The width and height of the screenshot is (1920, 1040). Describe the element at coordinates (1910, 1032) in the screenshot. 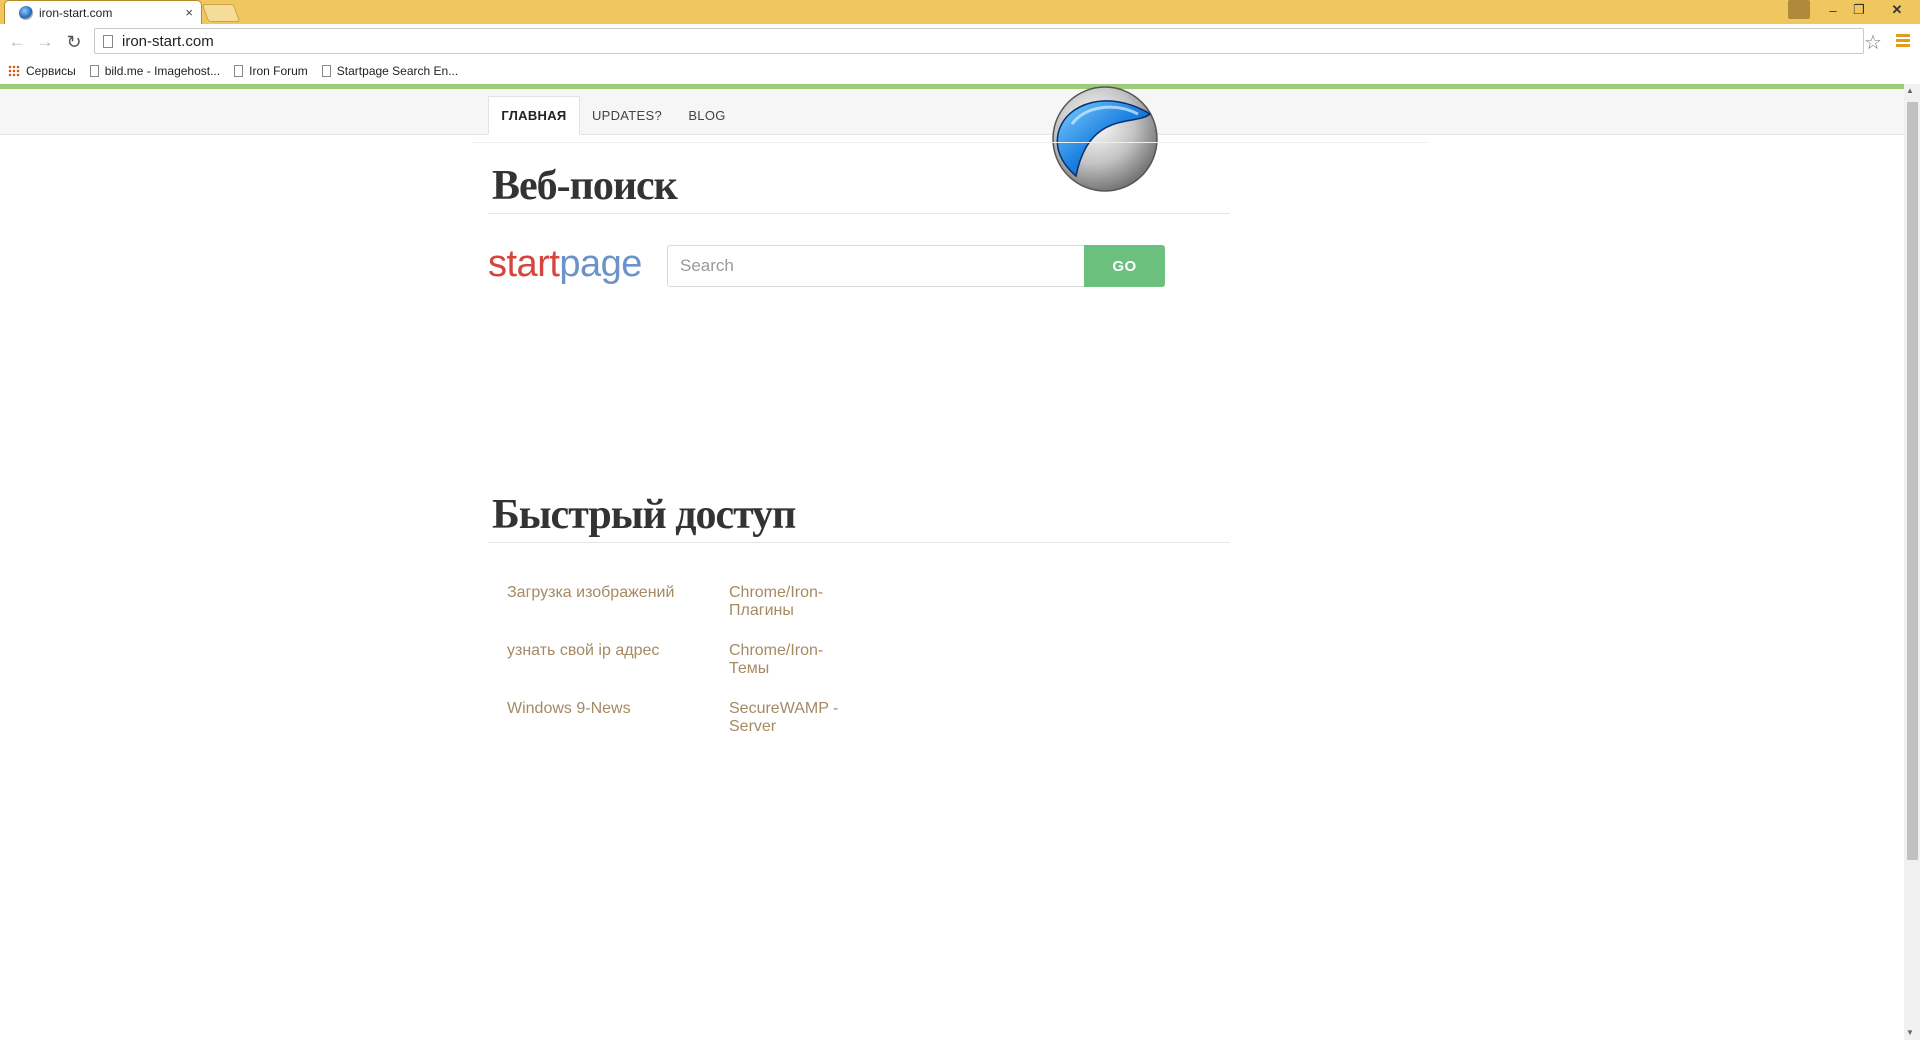

I see `scroll-down-arrow-icon: ▼` at that location.